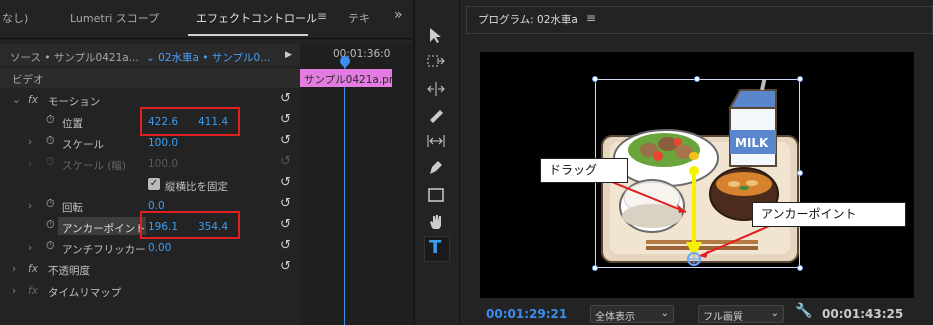 Image resolution: width=933 pixels, height=325 pixels. What do you see at coordinates (435, 35) in the screenshot?
I see `selection-tool-icon` at bounding box center [435, 35].